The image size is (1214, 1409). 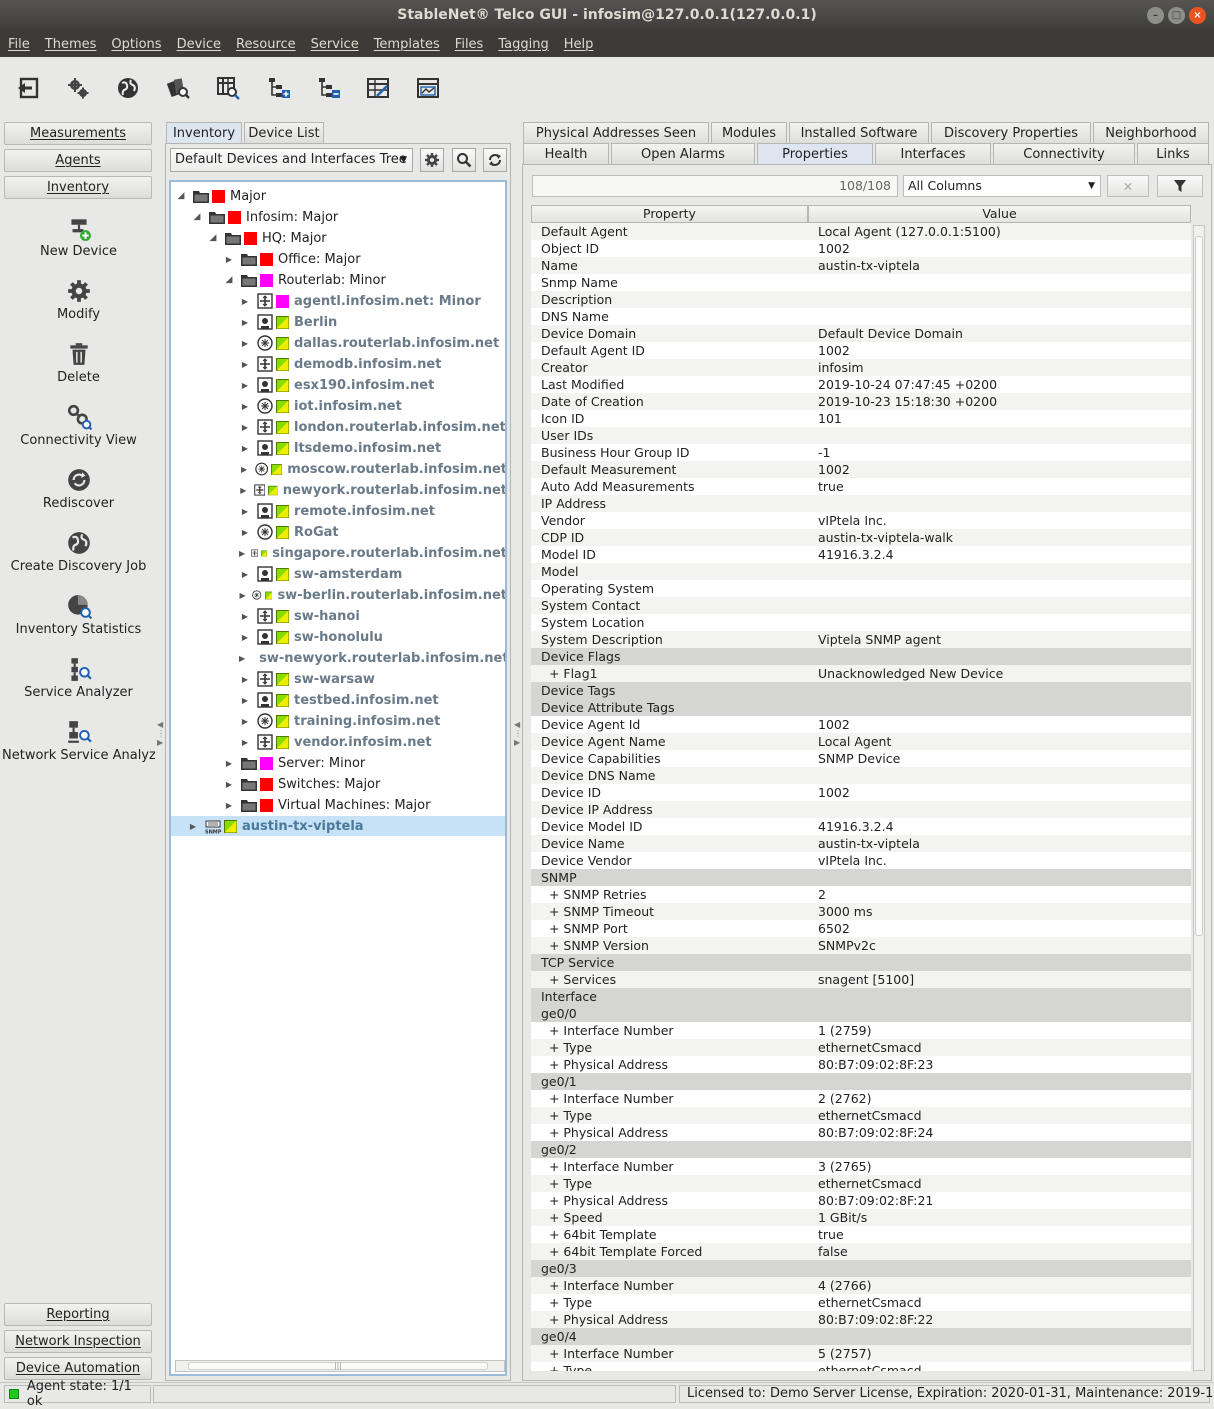 I want to click on delete-action: Delete, so click(x=78, y=364).